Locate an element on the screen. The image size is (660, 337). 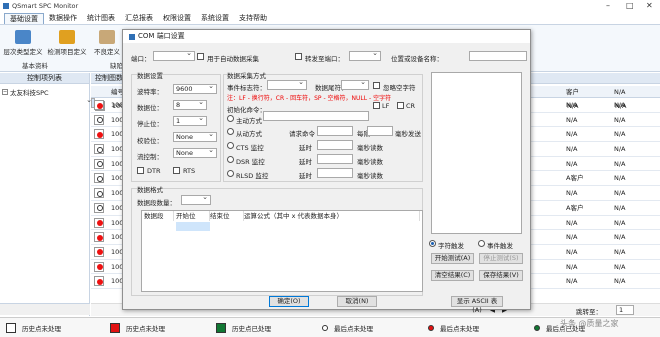
rlsd-radio is located at coordinates (230, 173).